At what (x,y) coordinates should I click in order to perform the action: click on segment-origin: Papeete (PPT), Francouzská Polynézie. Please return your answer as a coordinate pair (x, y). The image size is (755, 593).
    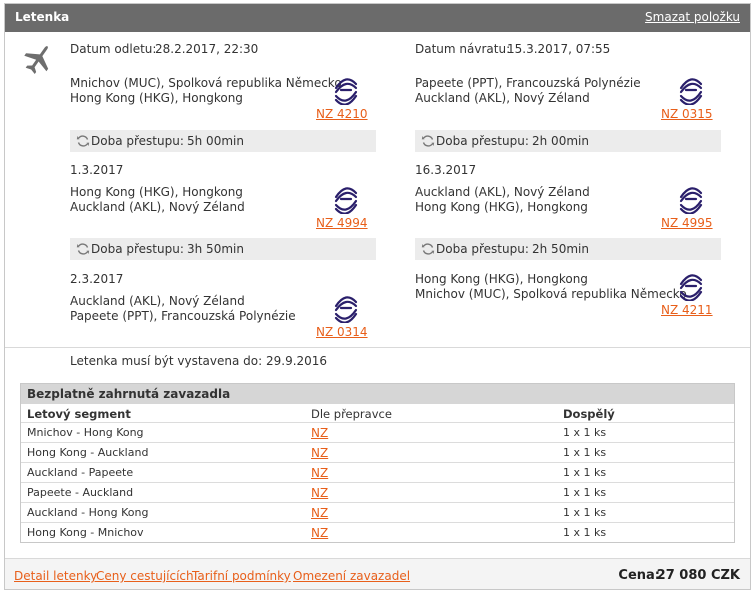
    Looking at the image, I should click on (528, 83).